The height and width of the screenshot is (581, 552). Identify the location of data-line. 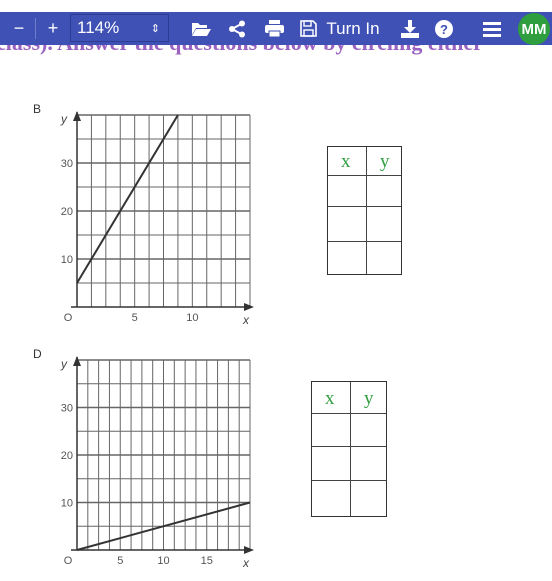
(127, 199).